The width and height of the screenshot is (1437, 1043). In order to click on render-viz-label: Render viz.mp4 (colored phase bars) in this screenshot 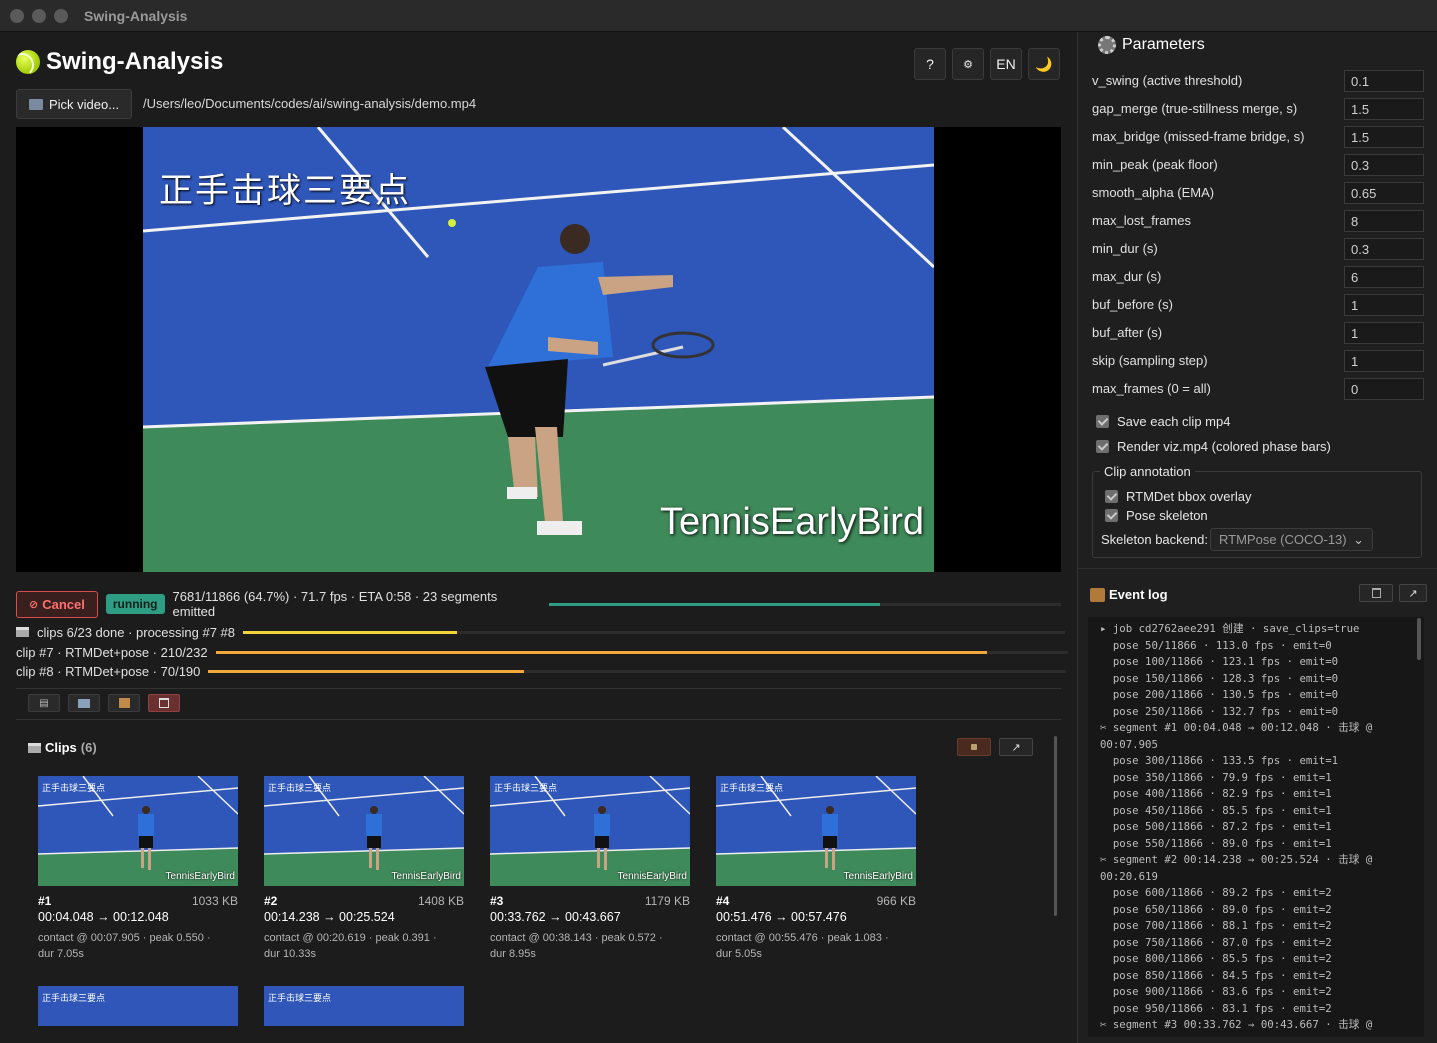, I will do `click(1224, 446)`.